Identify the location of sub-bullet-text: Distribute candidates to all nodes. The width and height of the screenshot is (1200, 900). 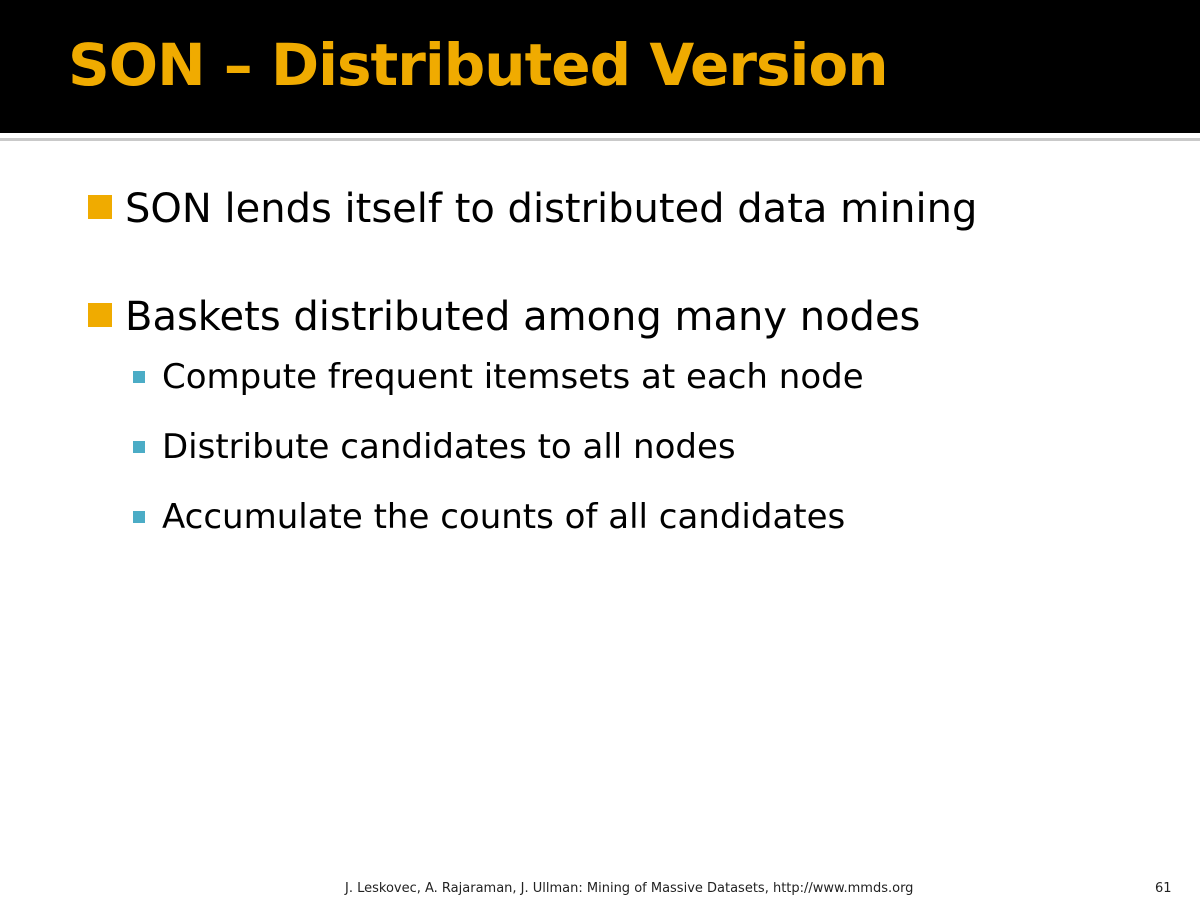
(449, 447).